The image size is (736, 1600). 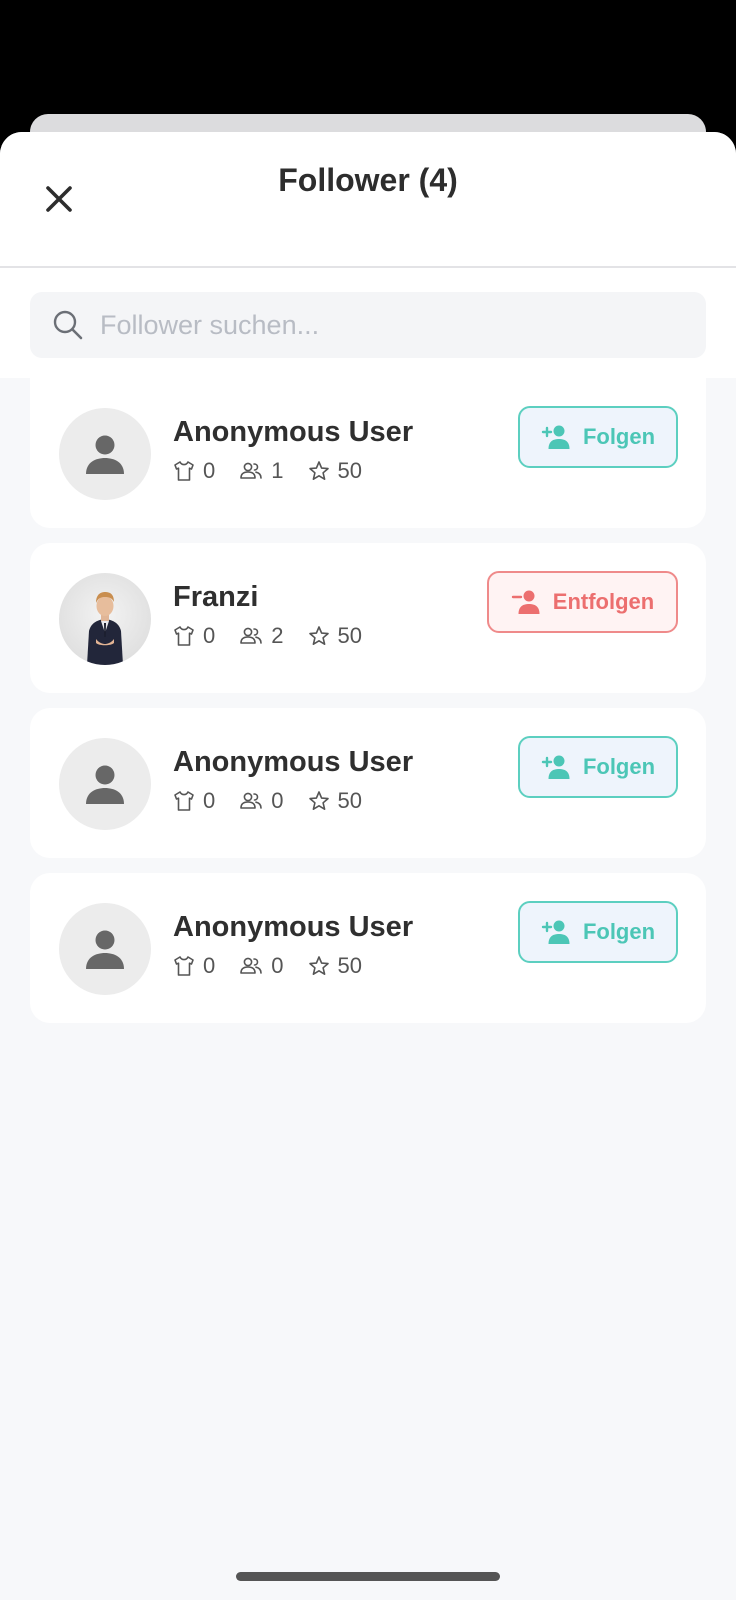 I want to click on followers-stat: 1, so click(x=261, y=471).